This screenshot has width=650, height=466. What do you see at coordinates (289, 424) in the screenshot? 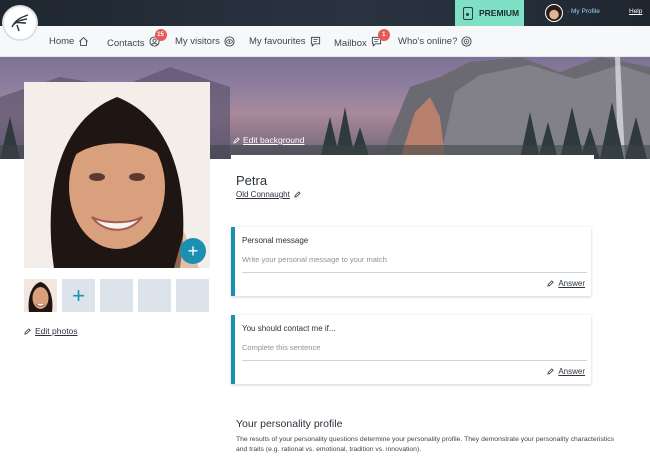
I see `personality-title: Your personality profile` at bounding box center [289, 424].